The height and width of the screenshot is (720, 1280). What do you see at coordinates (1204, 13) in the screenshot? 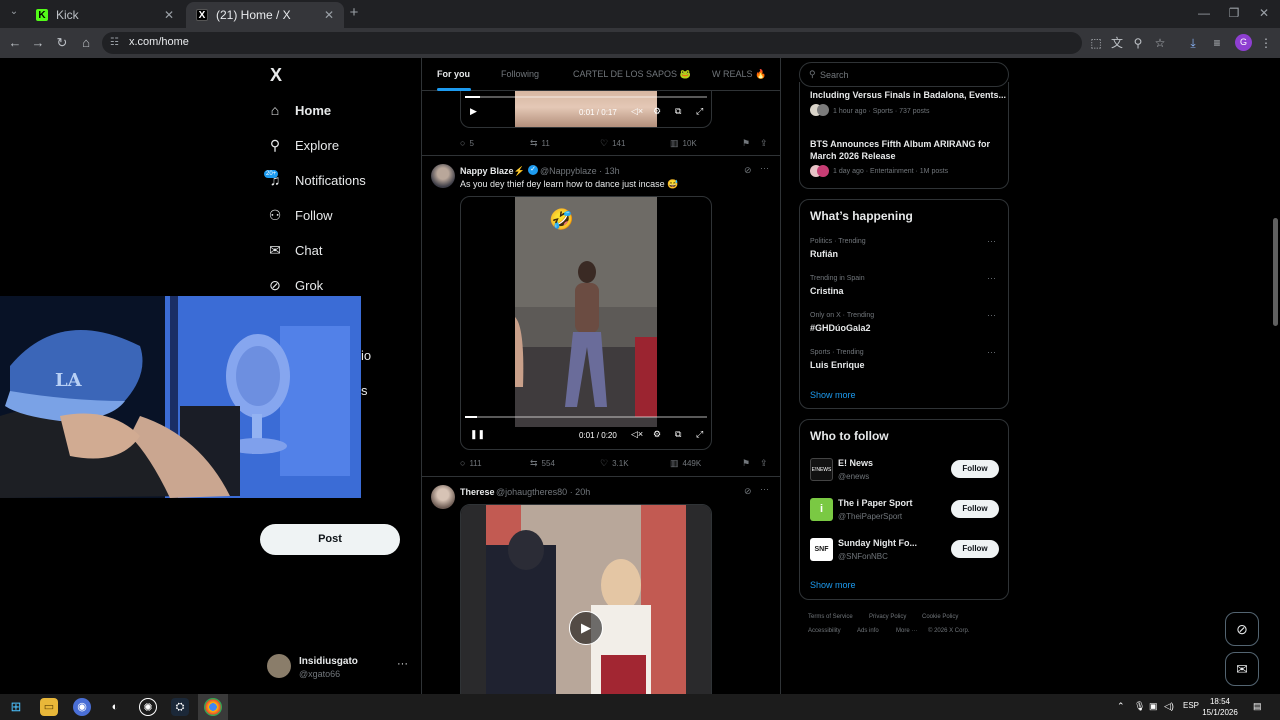
I see `minimize-button: —` at bounding box center [1204, 13].